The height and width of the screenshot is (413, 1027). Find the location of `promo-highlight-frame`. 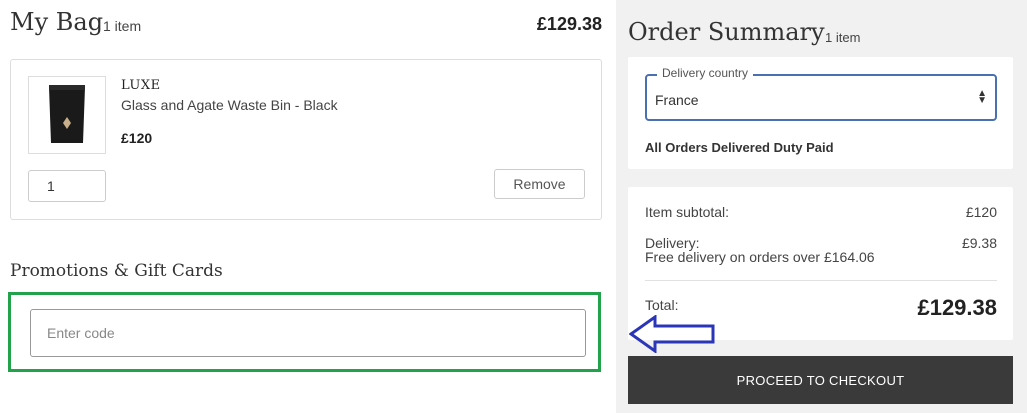

promo-highlight-frame is located at coordinates (304, 332).